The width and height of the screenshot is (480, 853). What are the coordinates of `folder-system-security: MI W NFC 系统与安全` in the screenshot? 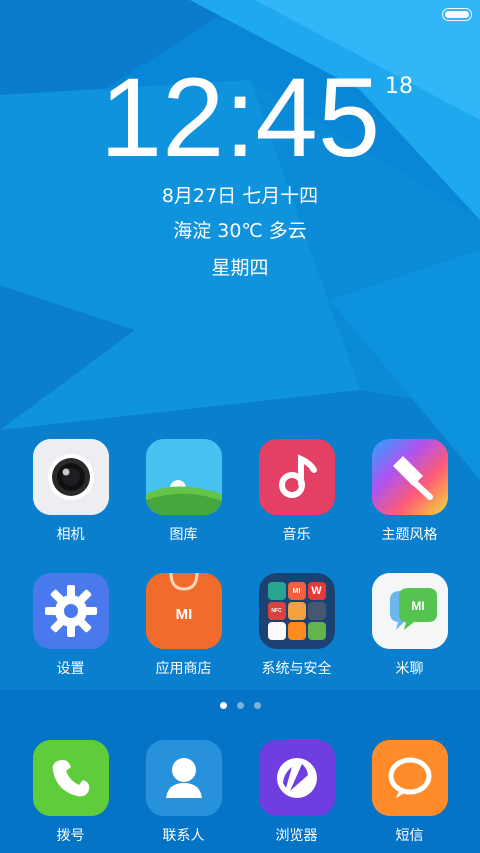 It's located at (296, 625).